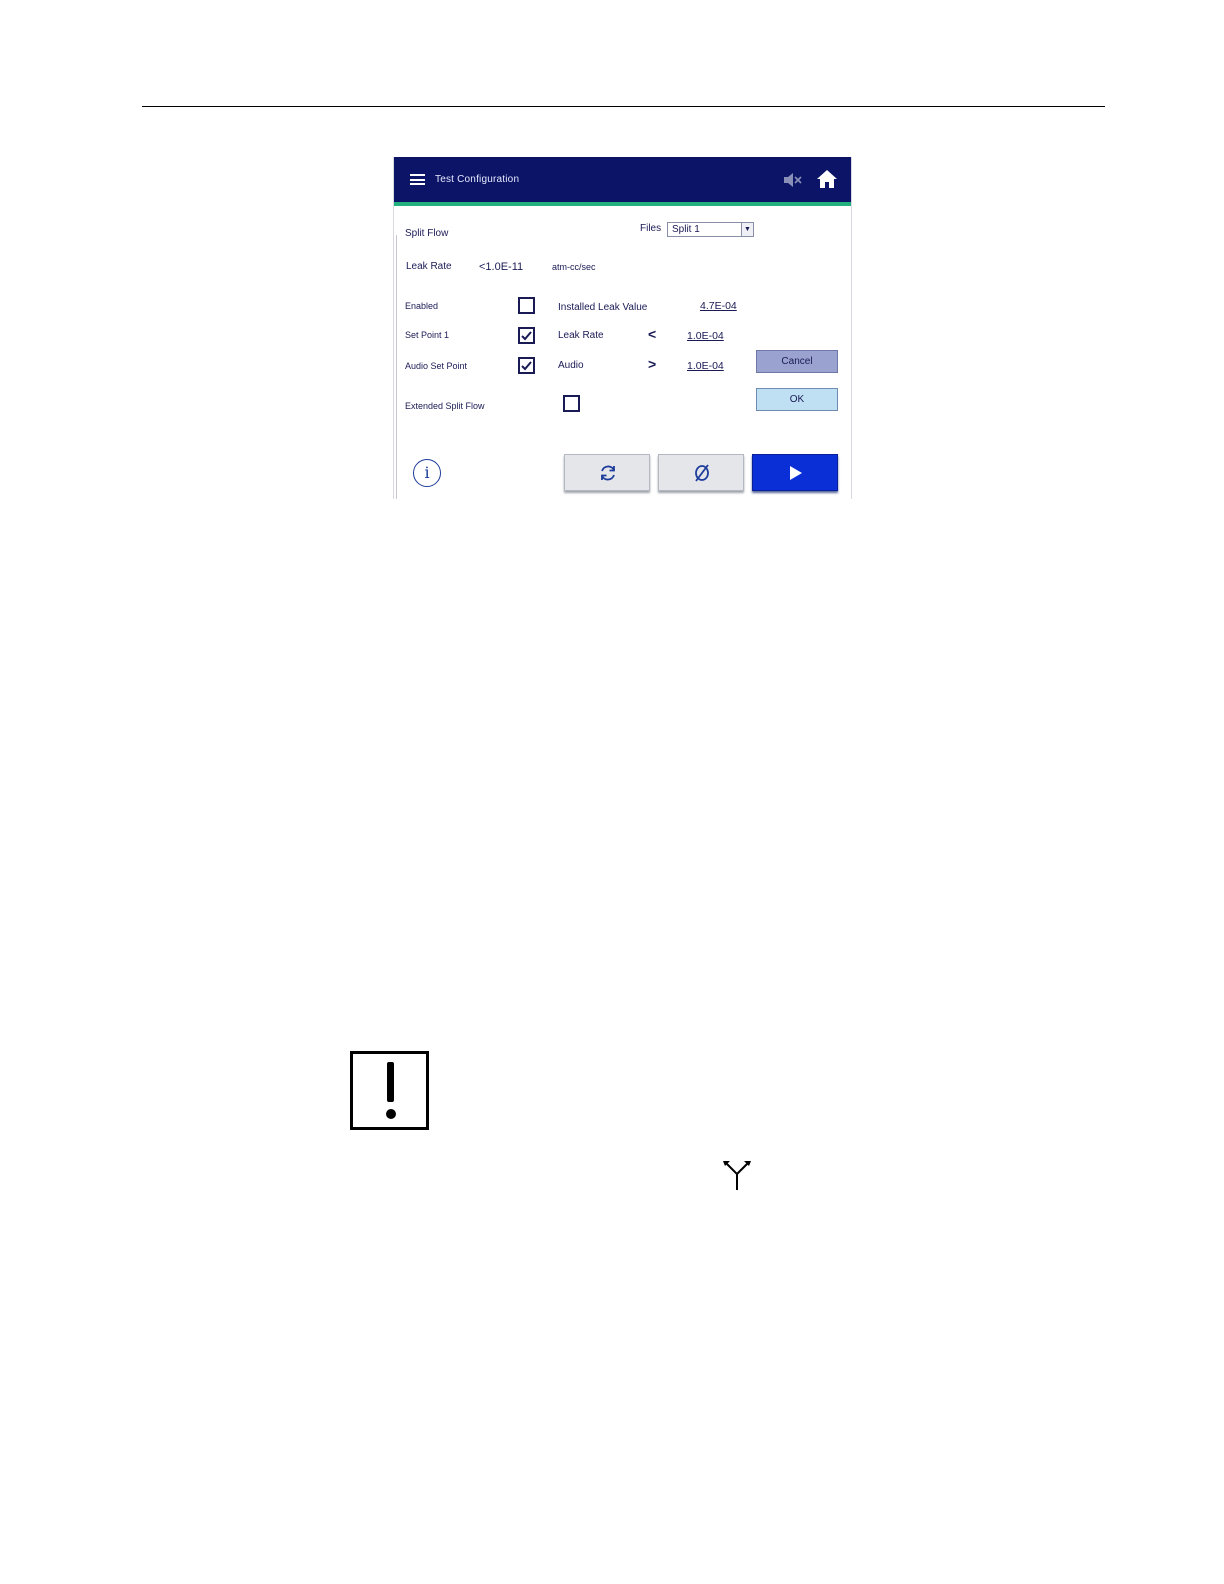 This screenshot has width=1224, height=1584. Describe the element at coordinates (792, 180) in the screenshot. I see `speaker-muted-icon` at that location.